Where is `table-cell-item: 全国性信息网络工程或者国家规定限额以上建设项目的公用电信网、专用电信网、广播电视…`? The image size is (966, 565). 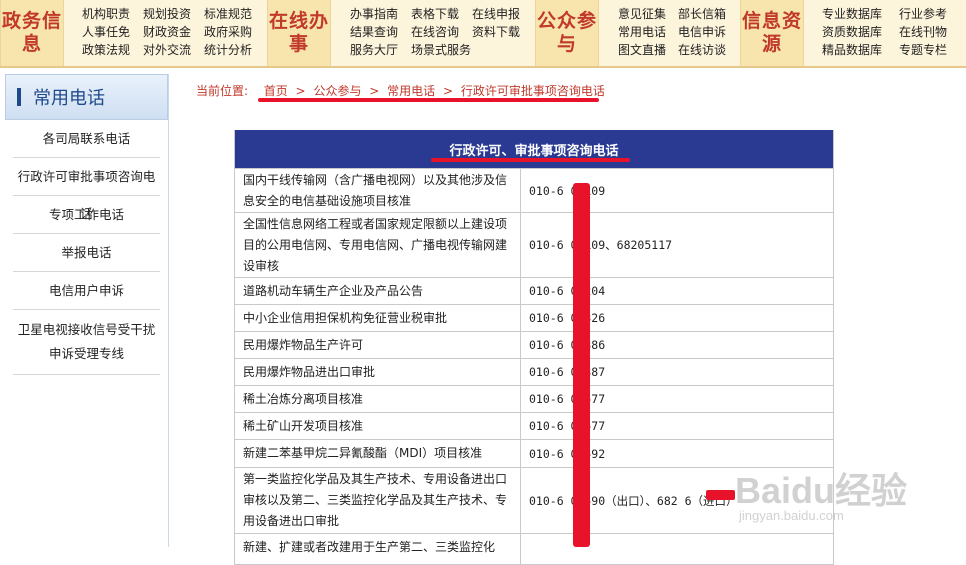 table-cell-item: 全国性信息网络工程或者国家规定限额以上建设项目的公用电信网、专用电信网、广播电视… is located at coordinates (378, 245).